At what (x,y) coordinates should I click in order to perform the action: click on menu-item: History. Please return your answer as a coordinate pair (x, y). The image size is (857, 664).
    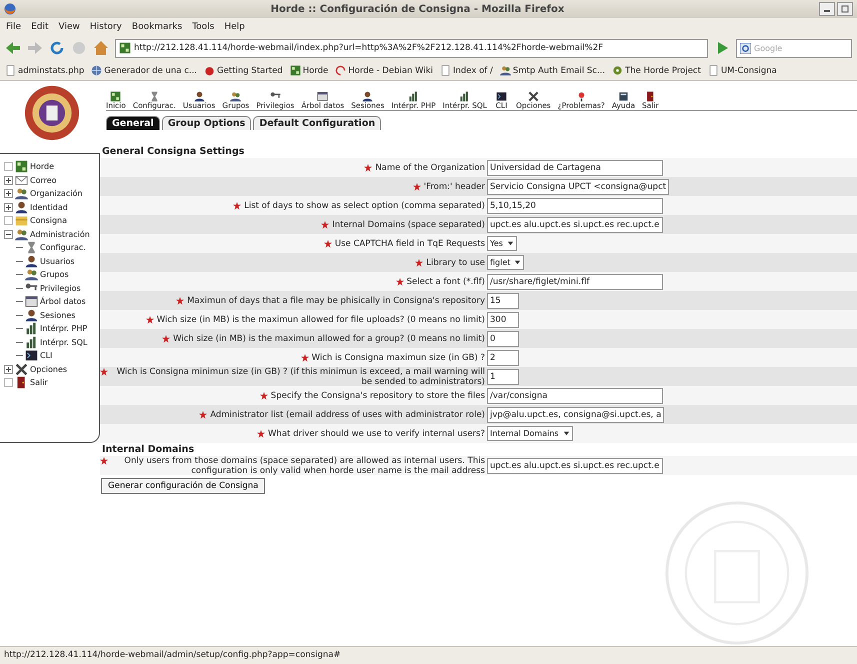
    Looking at the image, I should click on (106, 27).